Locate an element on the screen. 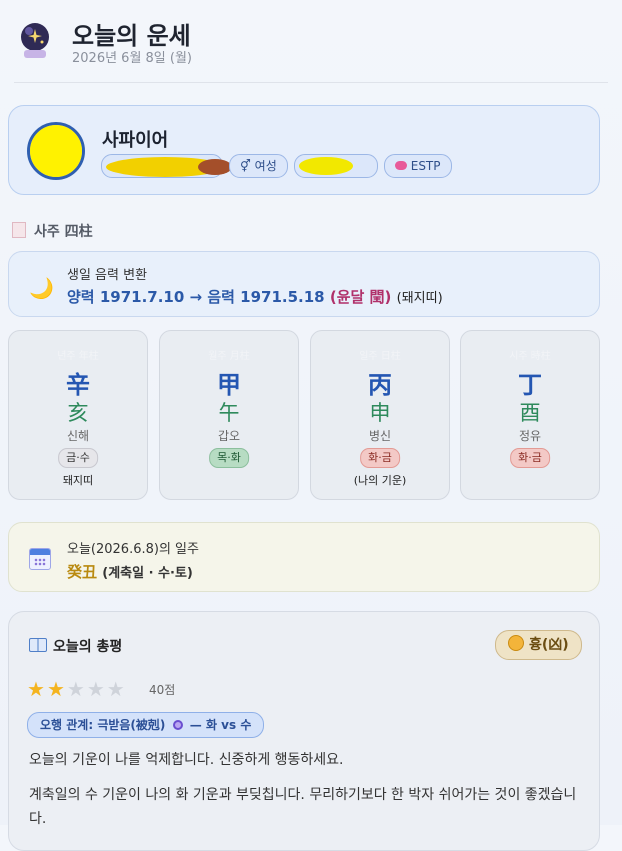 The image size is (622, 851). pillar-note: (나의 기운) is located at coordinates (380, 480).